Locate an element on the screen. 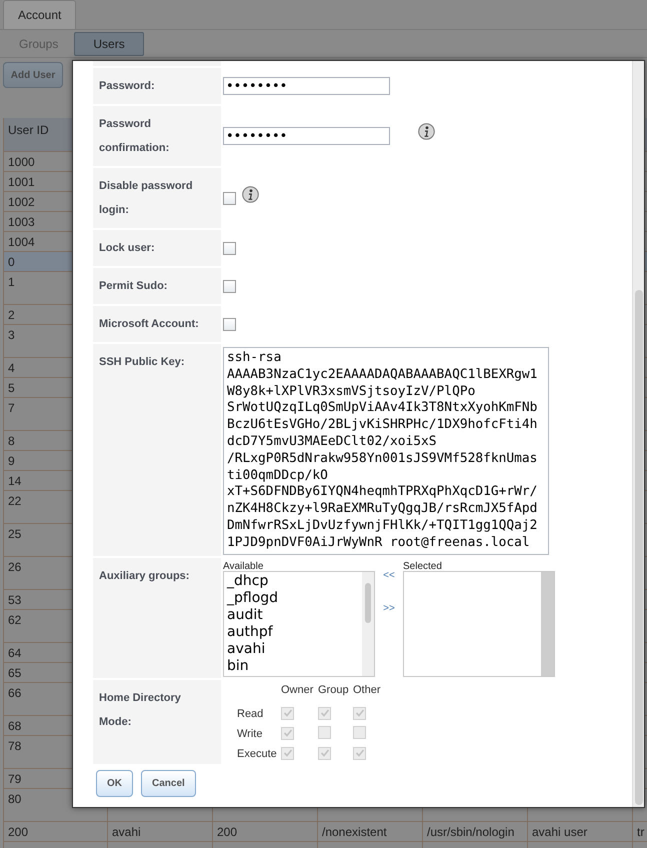  remove-link: << is located at coordinates (389, 575).